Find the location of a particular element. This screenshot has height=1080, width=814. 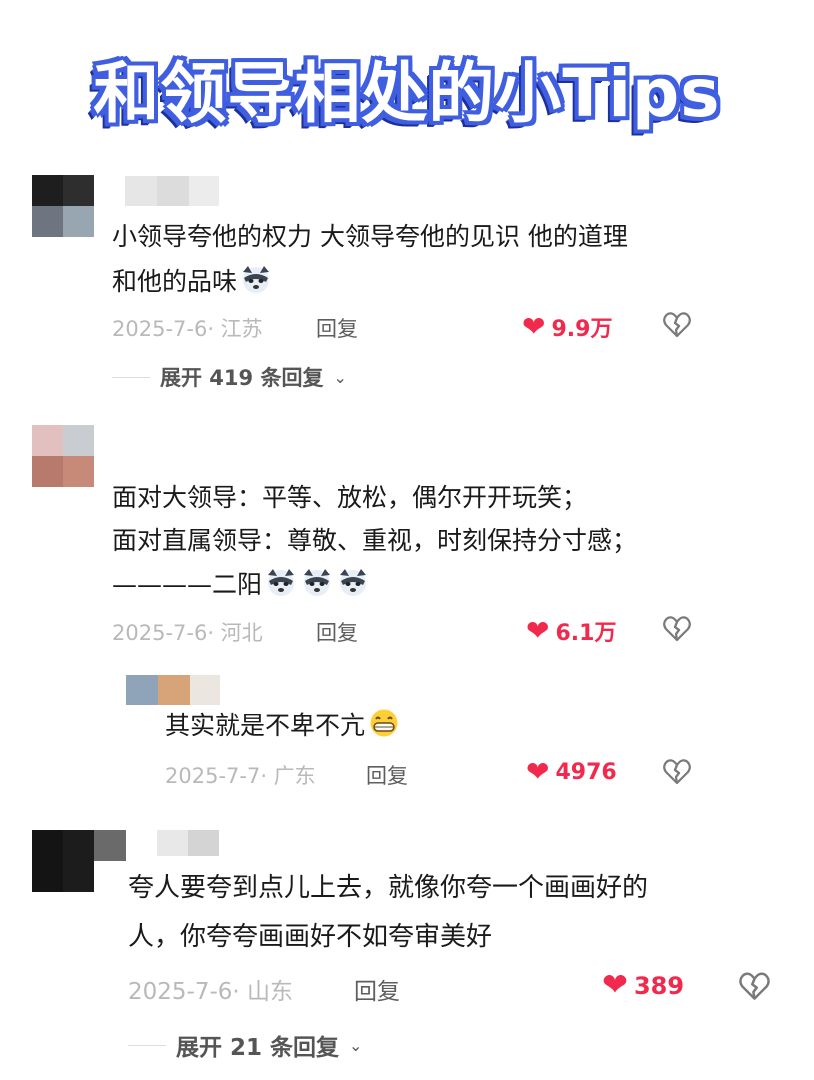

comment-text-line-3: ————二阳 is located at coordinates (241, 585).